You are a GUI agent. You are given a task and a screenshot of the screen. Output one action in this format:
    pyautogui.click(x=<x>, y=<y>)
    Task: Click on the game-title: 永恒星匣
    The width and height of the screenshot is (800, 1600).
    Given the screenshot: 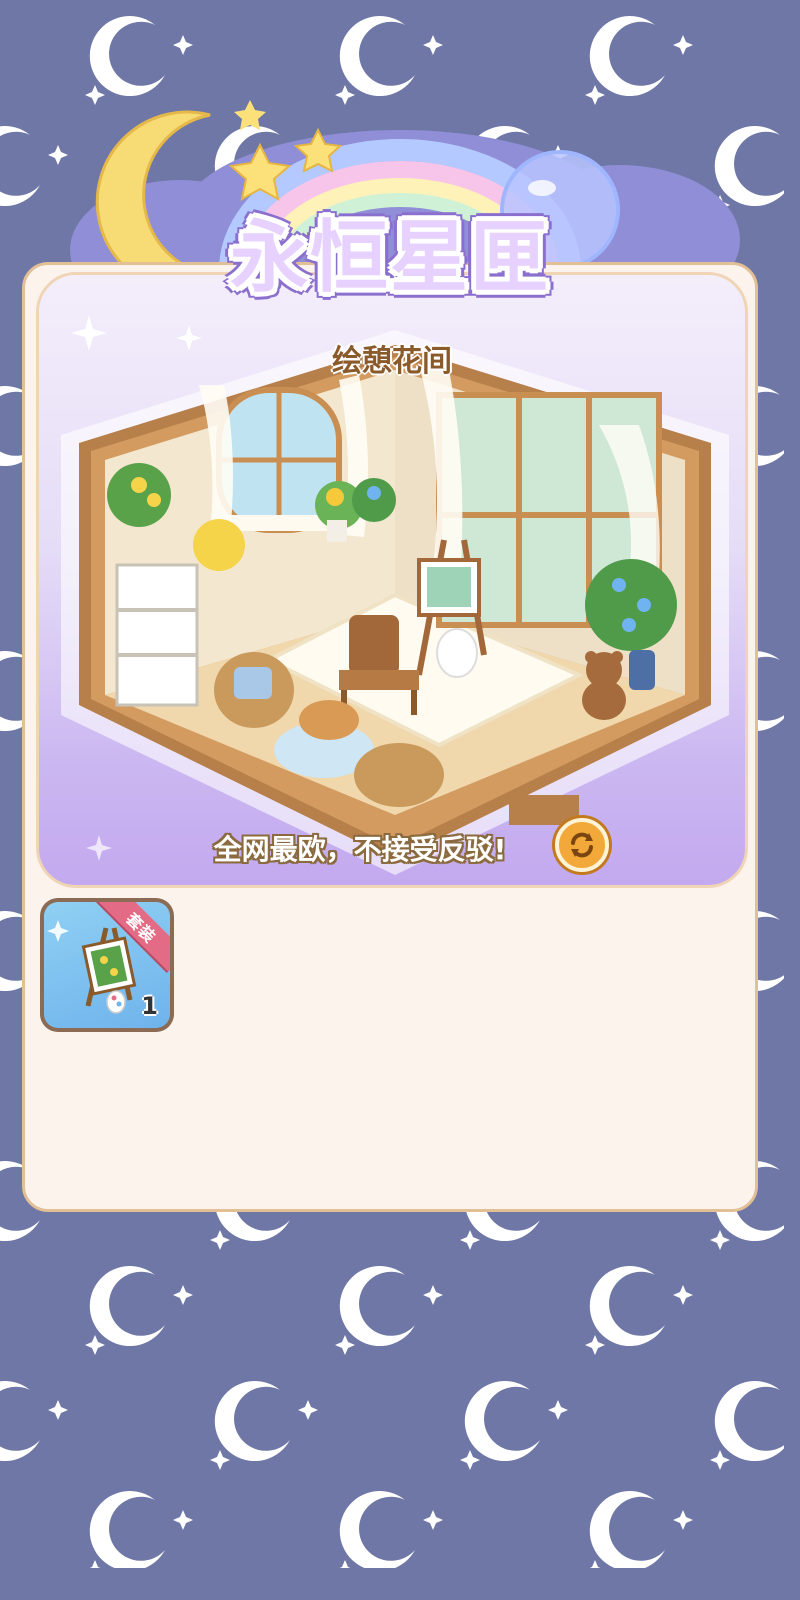 What is the action you would take?
    pyautogui.click(x=389, y=258)
    